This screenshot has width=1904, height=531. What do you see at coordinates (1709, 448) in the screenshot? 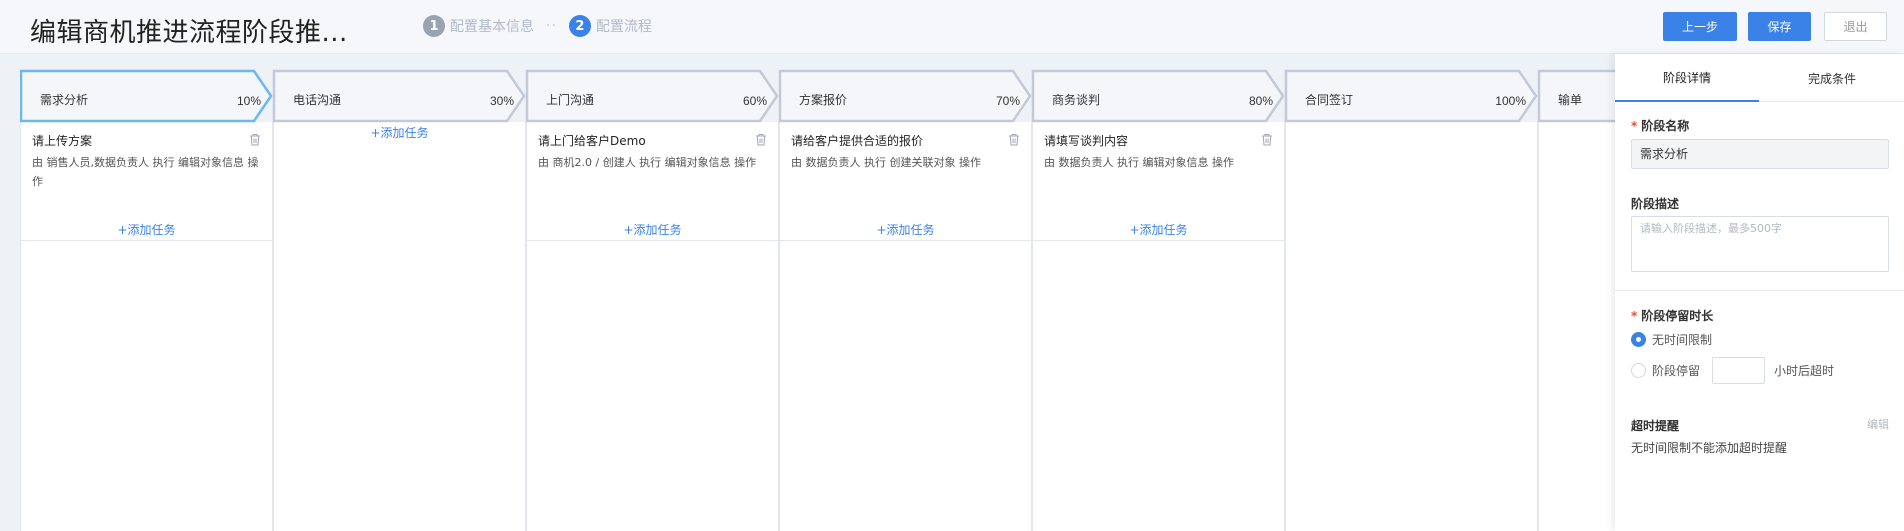
I see `timeout-reminder-text: 无时间限制不能添加超时提醒` at bounding box center [1709, 448].